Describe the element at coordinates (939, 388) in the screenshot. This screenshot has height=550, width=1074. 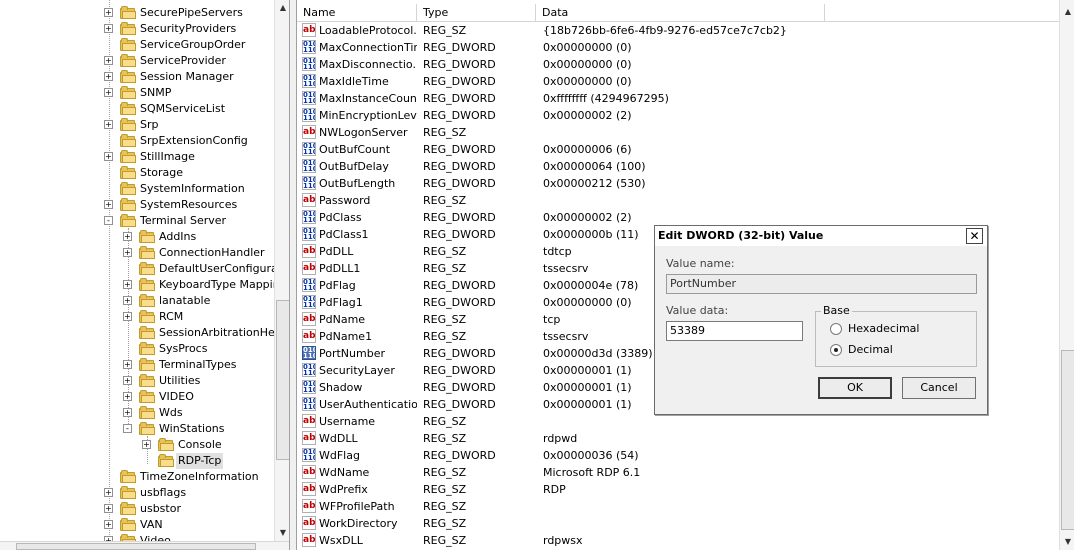
I see `cancel-button: Cancel` at that location.